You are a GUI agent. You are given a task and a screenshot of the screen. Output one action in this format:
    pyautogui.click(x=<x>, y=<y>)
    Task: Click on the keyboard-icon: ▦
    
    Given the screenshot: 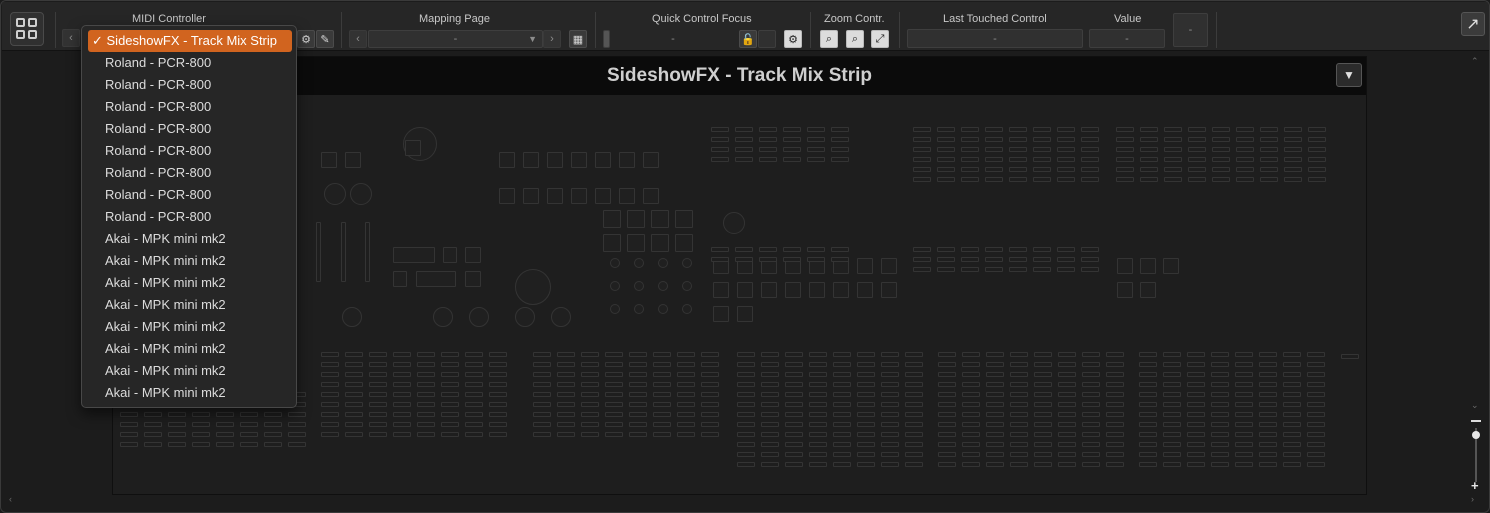 What is the action you would take?
    pyautogui.click(x=578, y=39)
    